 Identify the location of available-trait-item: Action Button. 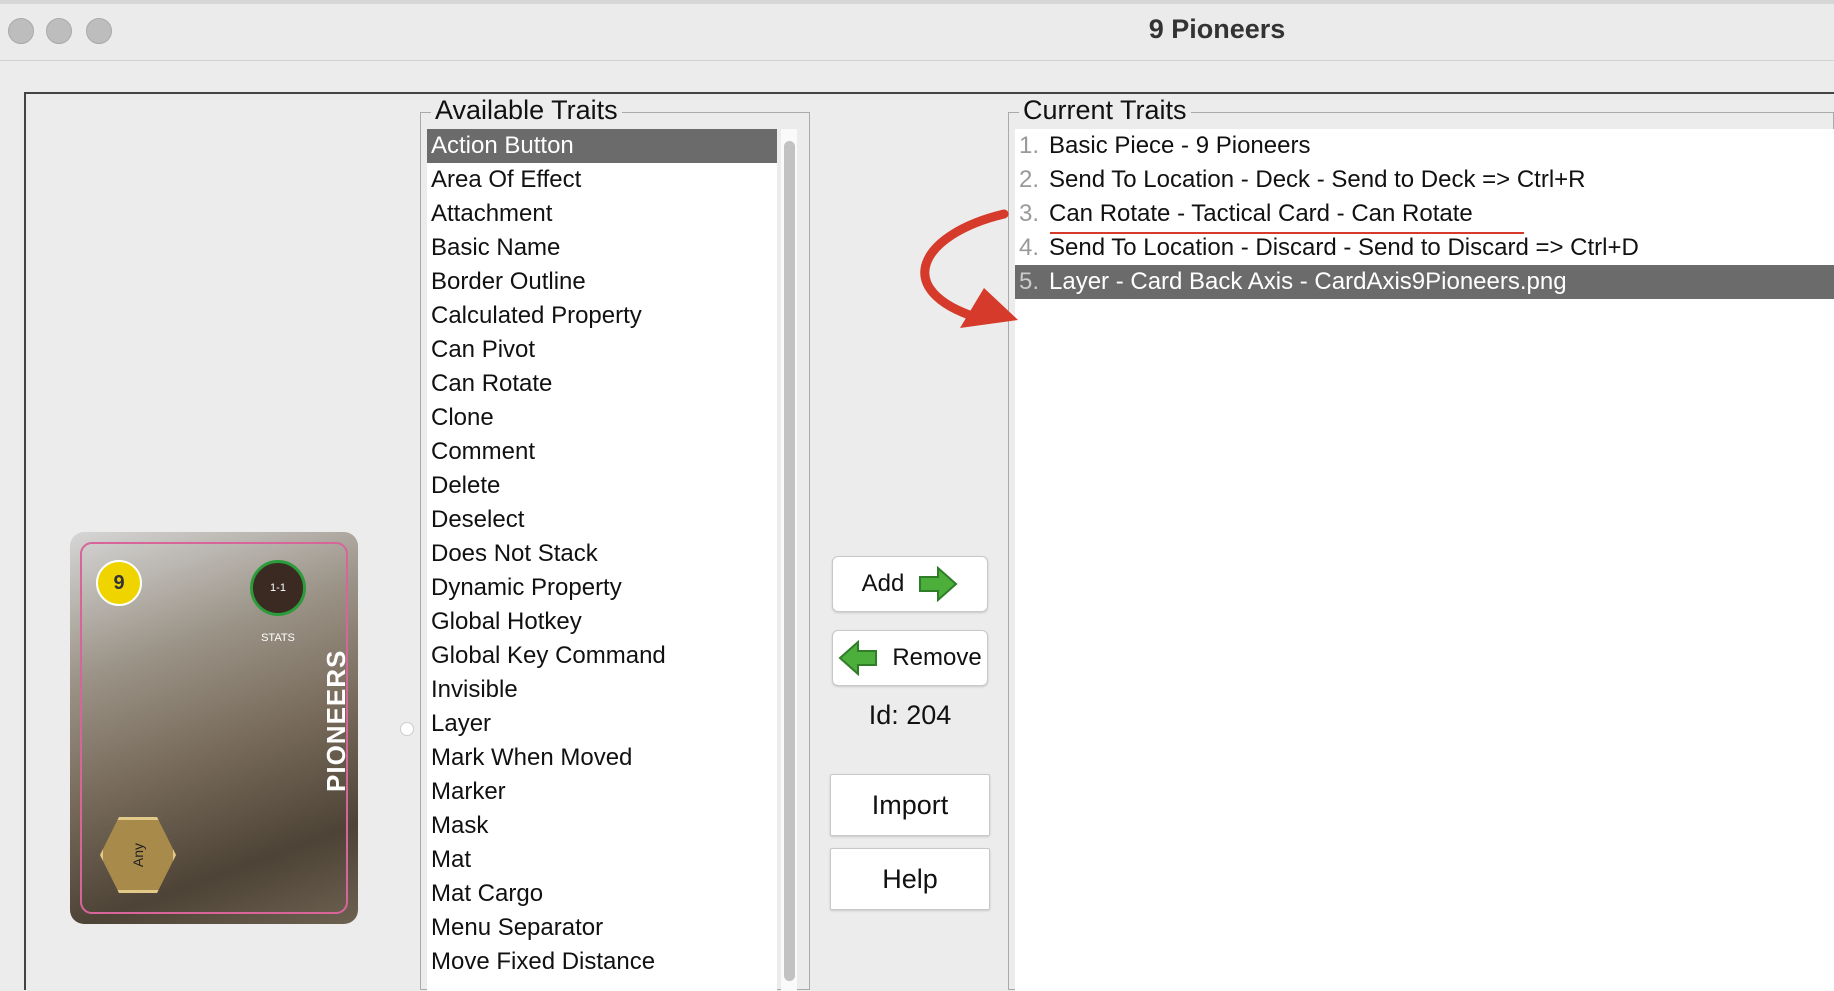
(602, 146).